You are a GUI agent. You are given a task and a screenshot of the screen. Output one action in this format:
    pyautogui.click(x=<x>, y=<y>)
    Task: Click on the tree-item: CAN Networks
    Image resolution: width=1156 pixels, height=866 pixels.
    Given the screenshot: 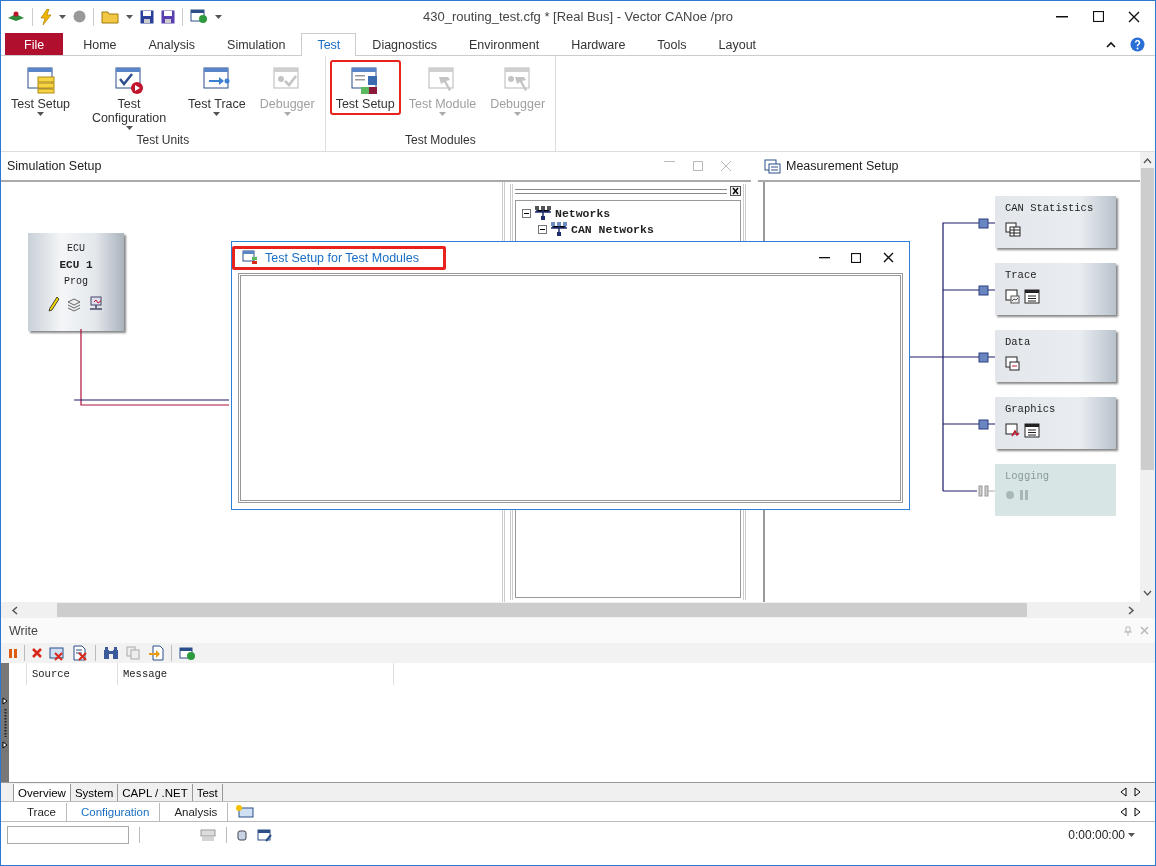 What is the action you would take?
    pyautogui.click(x=612, y=229)
    